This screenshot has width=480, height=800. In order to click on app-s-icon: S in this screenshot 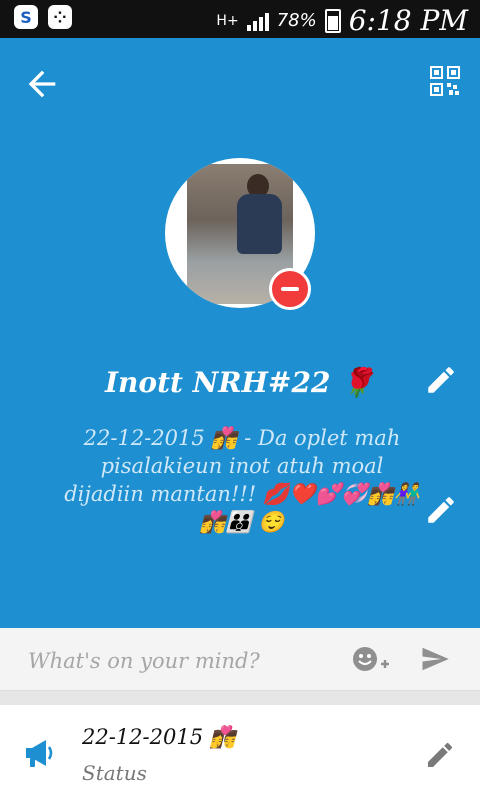, I will do `click(26, 17)`.